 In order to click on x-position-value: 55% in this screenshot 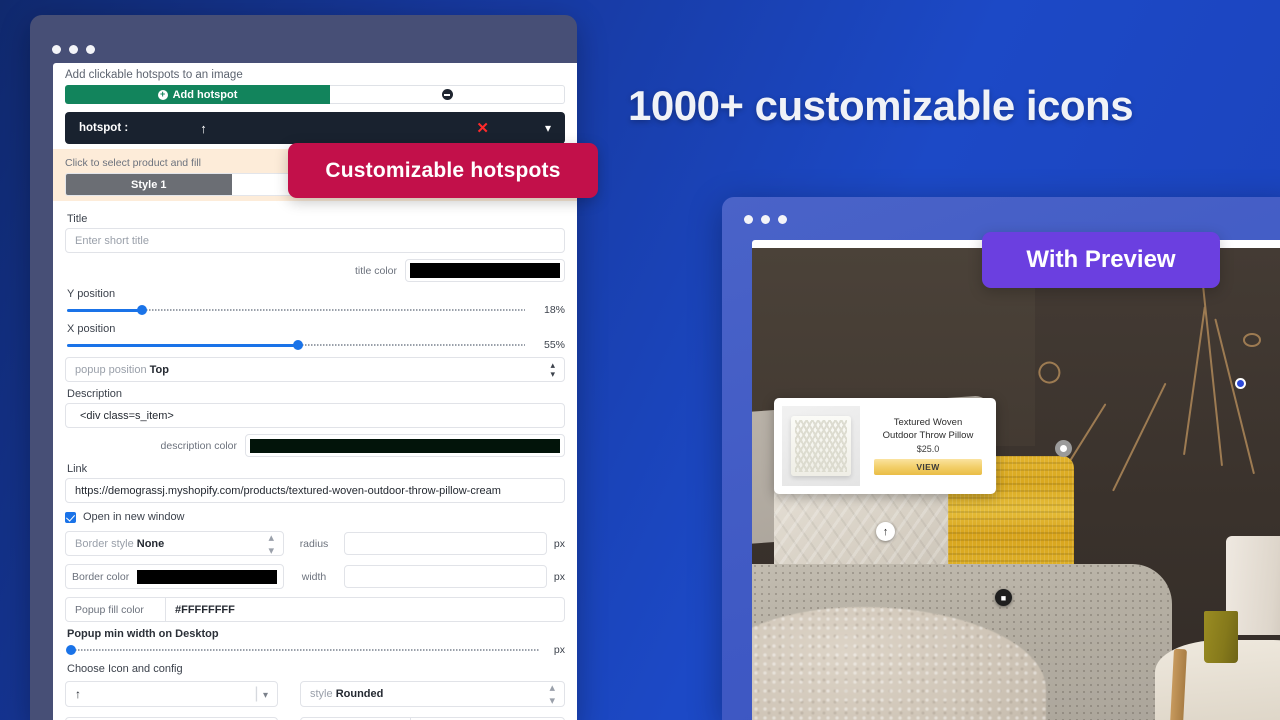, I will do `click(554, 345)`.